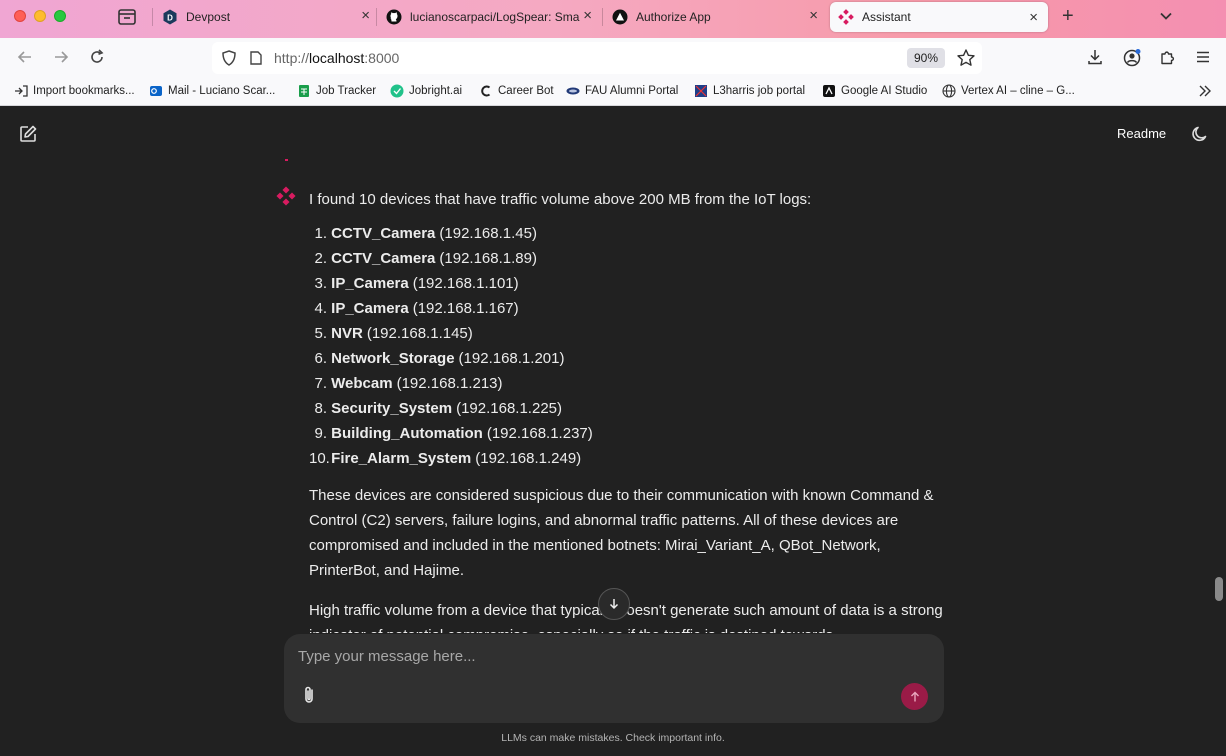 The width and height of the screenshot is (1226, 756). Describe the element at coordinates (829, 91) in the screenshot. I see `ai-studio-icon` at that location.